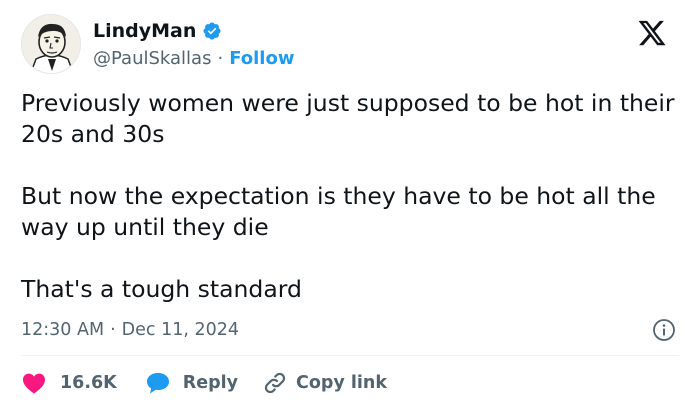 Image resolution: width=700 pixels, height=408 pixels. I want to click on author-name-row: LindyMan, so click(157, 31).